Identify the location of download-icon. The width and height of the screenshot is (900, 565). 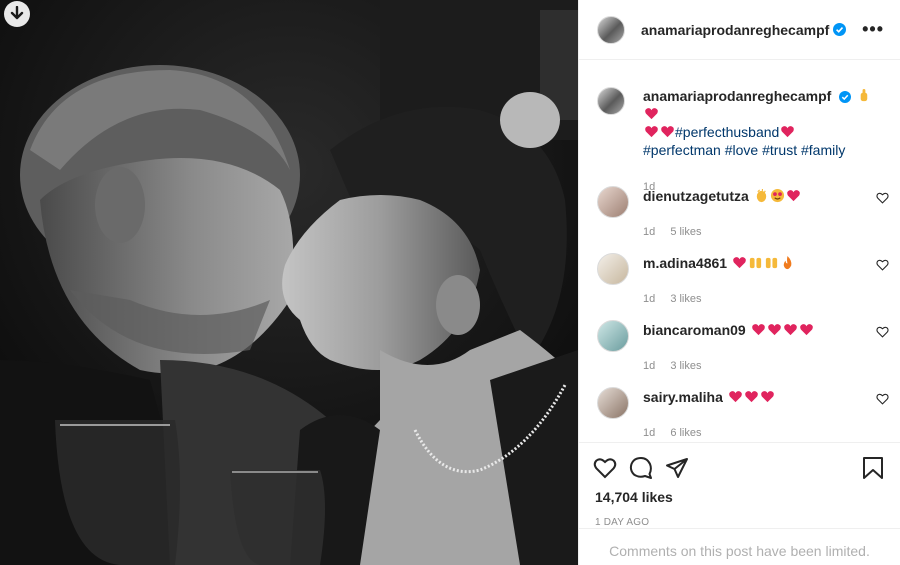
(17, 13).